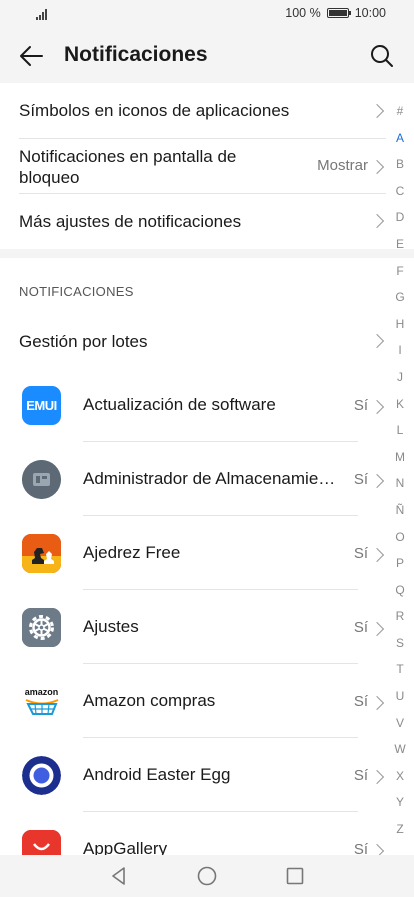 The height and width of the screenshot is (897, 414). I want to click on emui-icon: EMUI, so click(41, 405).